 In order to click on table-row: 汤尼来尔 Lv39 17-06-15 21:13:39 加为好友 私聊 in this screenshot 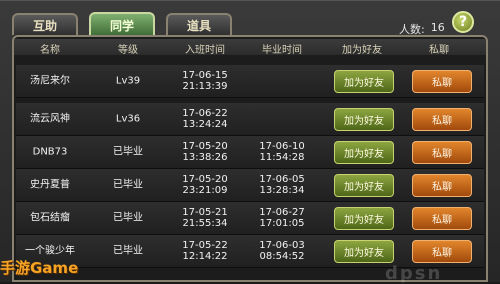, I will do `click(250, 81)`.